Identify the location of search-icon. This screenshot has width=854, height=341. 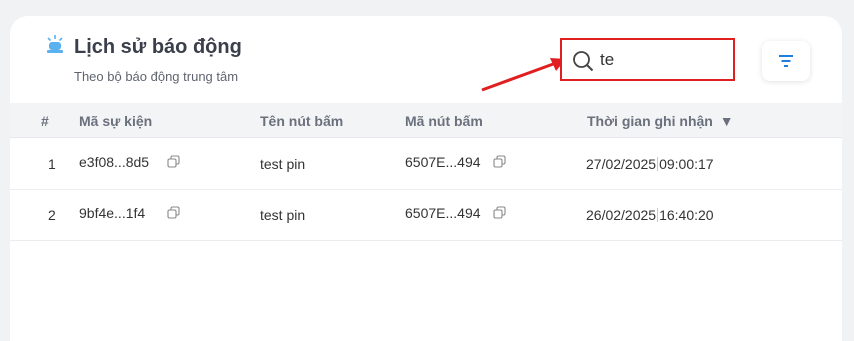
(583, 61).